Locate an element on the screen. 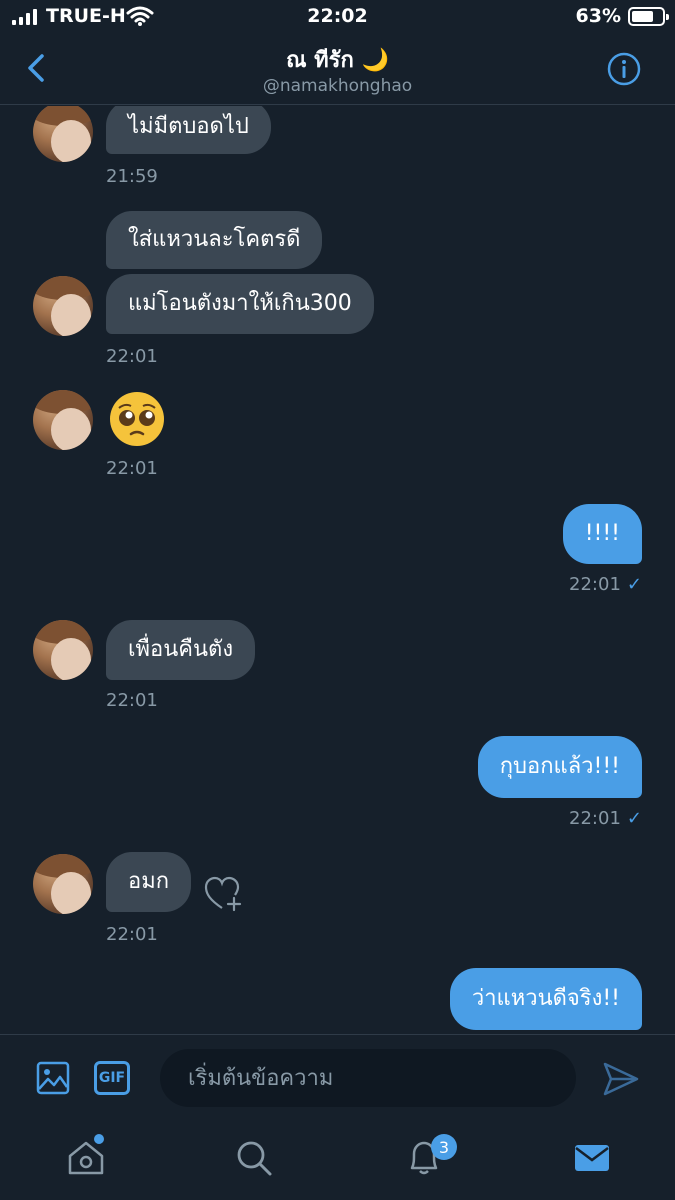  message-incoming: ไม่มีตบอดไป is located at coordinates (188, 130).